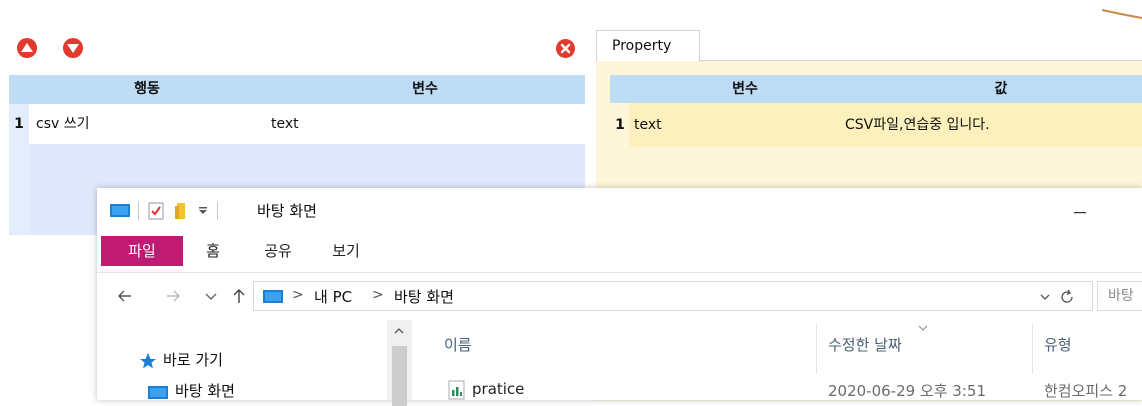 This screenshot has width=1142, height=406. What do you see at coordinates (865, 344) in the screenshot?
I see `column-header-modified: 수정한 날짜` at bounding box center [865, 344].